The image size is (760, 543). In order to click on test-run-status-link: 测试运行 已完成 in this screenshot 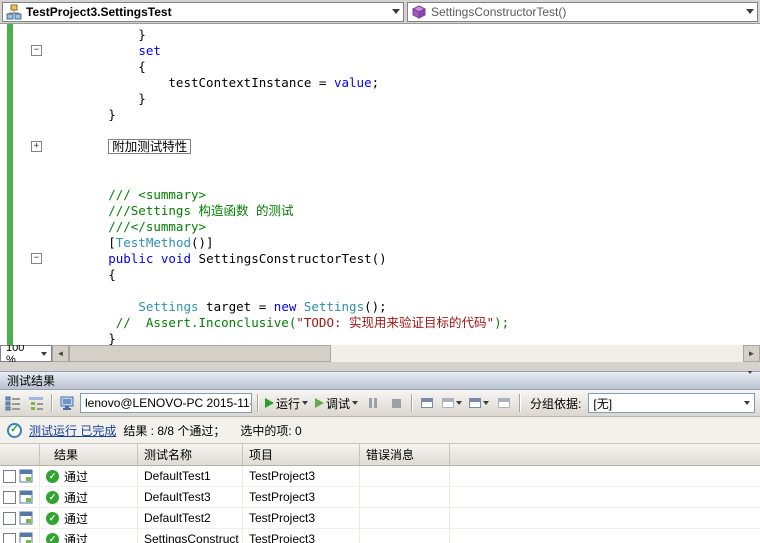, I will do `click(72, 430)`.